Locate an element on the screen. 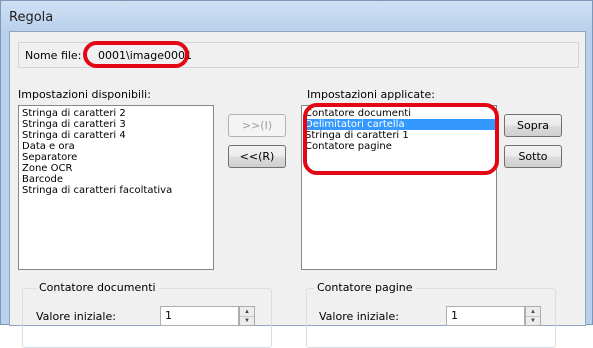 Image resolution: width=593 pixels, height=348 pixels. applied-settings-label: Impostazioni applicate: is located at coordinates (371, 94).